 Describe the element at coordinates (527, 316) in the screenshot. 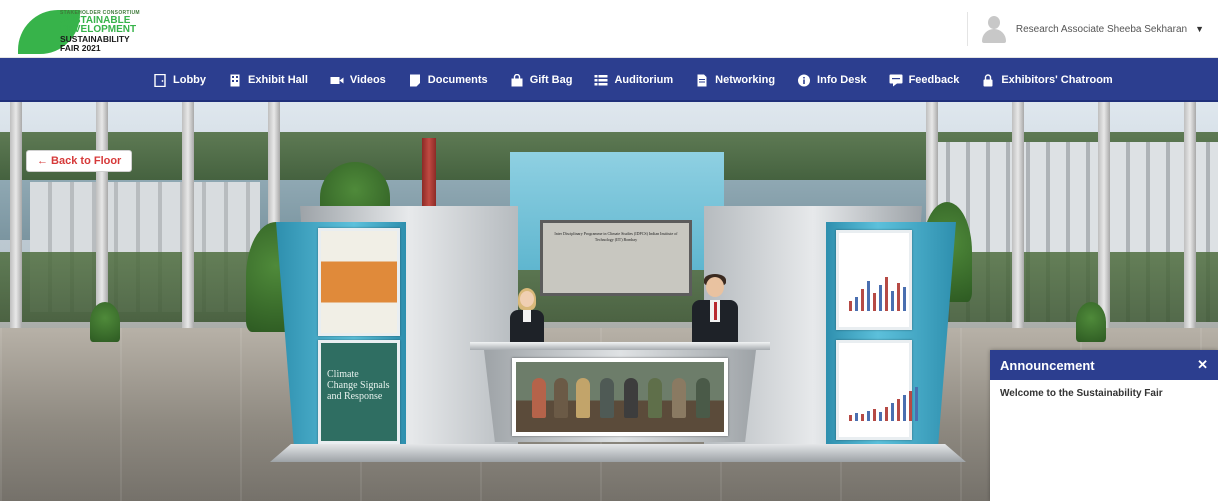

I see `booth-host-female` at that location.